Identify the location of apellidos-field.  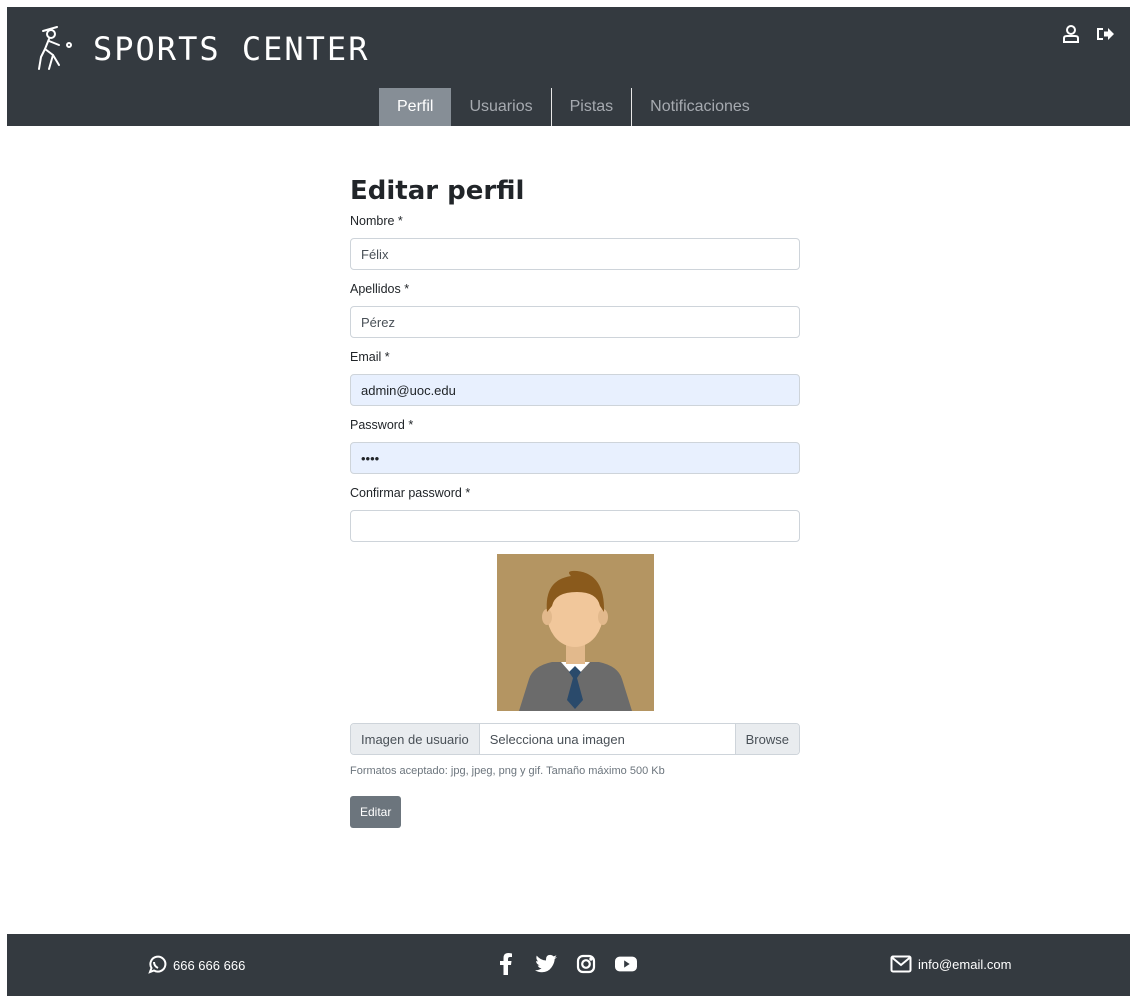
(575, 322).